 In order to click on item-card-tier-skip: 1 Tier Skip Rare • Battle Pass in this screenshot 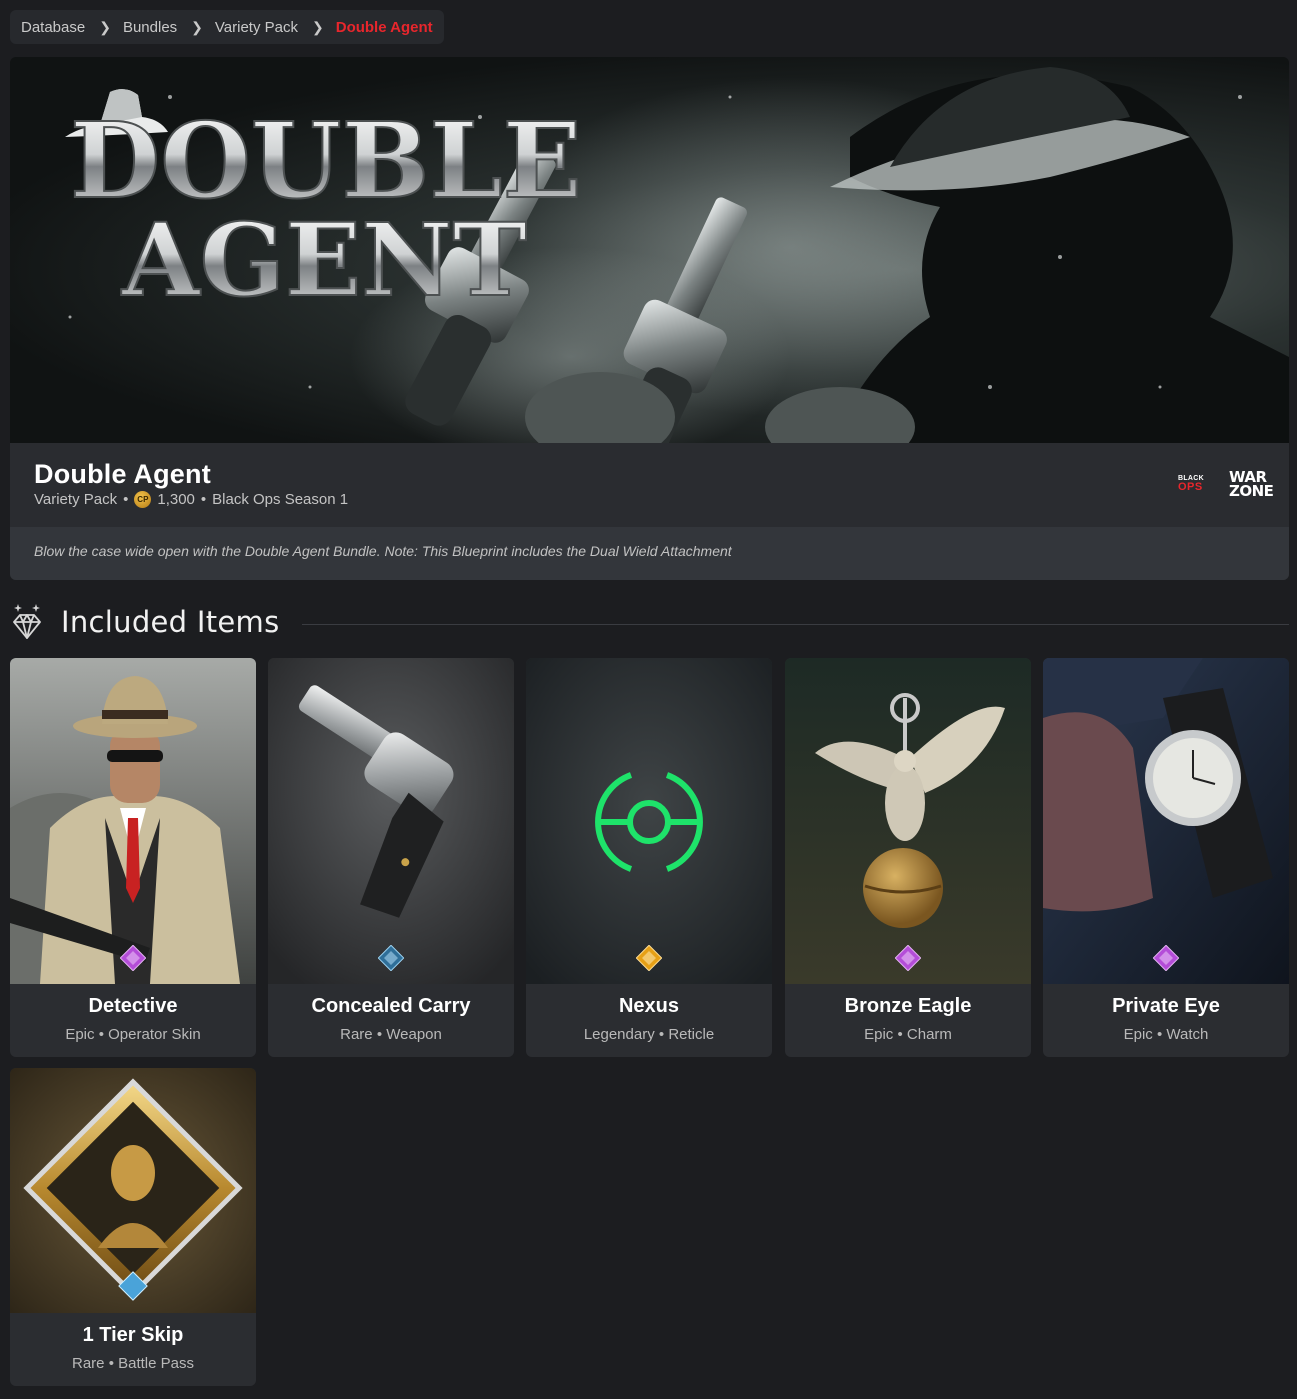, I will do `click(133, 1227)`.